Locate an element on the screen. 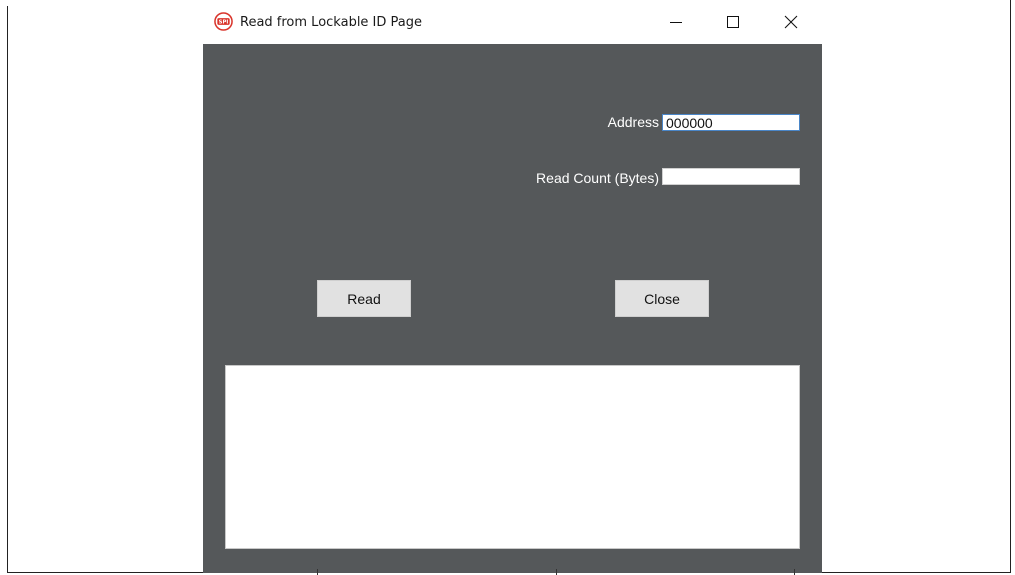 This screenshot has width=1015, height=575. minimize-button is located at coordinates (676, 22).